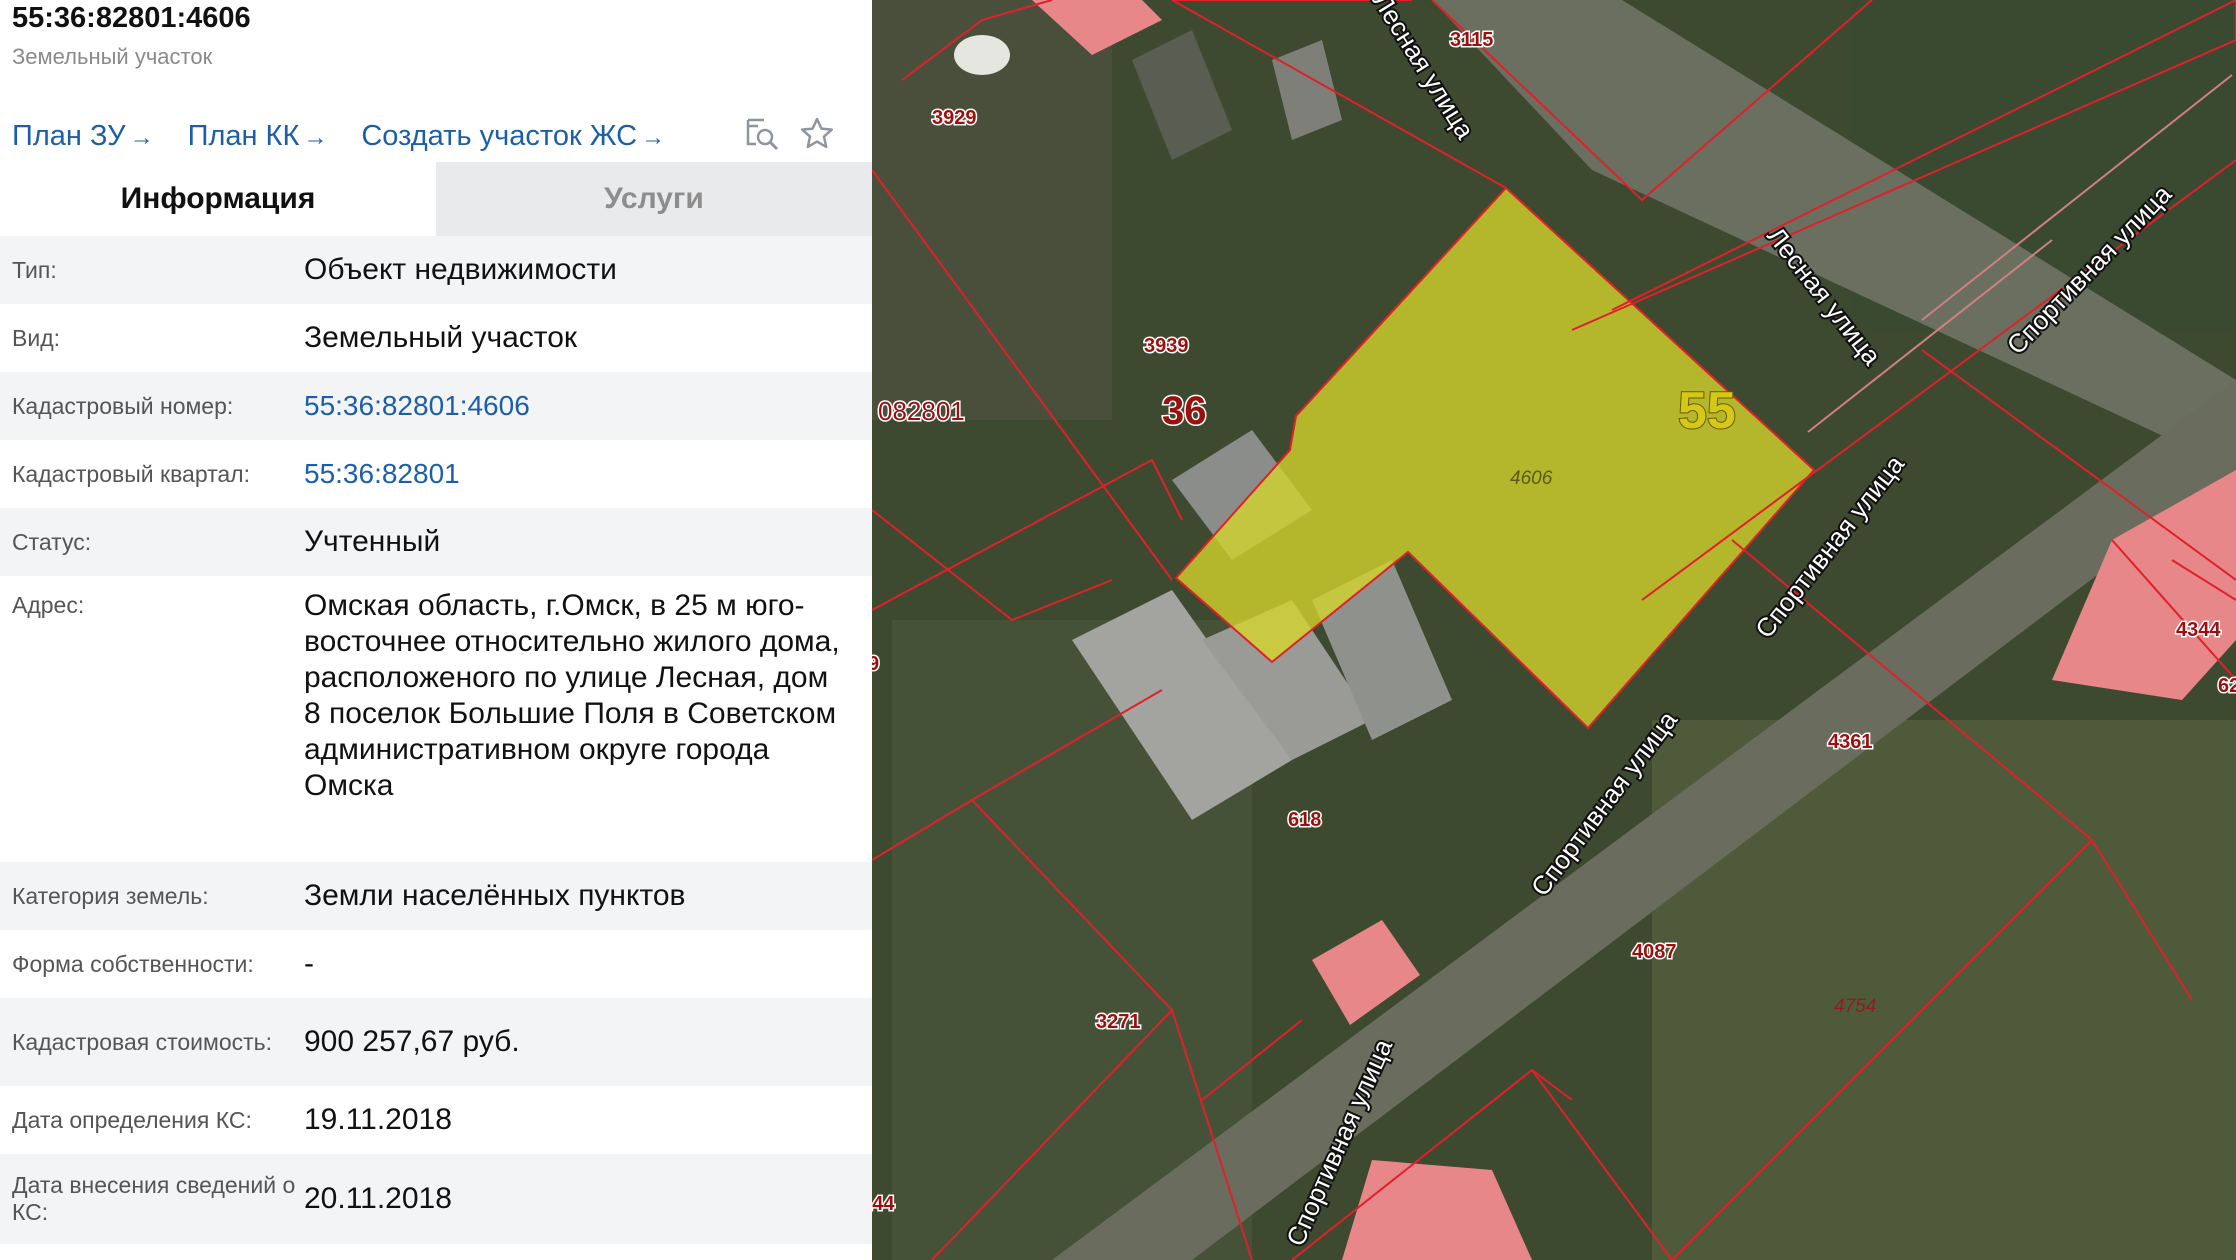 The height and width of the screenshot is (1260, 2236). What do you see at coordinates (1471, 40) in the screenshot?
I see `parcel-label: 3115` at bounding box center [1471, 40].